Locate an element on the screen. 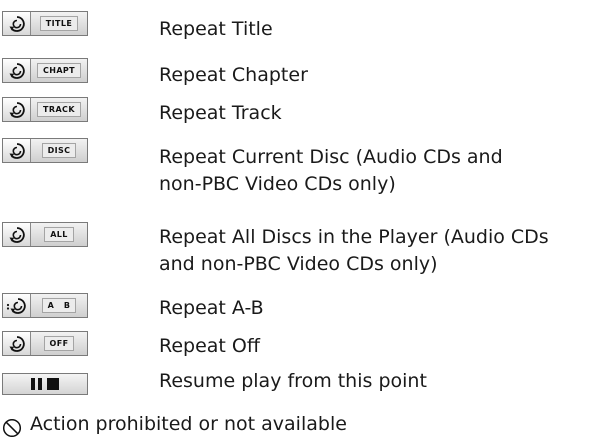  osd-tag-disc: DISC is located at coordinates (59, 150).